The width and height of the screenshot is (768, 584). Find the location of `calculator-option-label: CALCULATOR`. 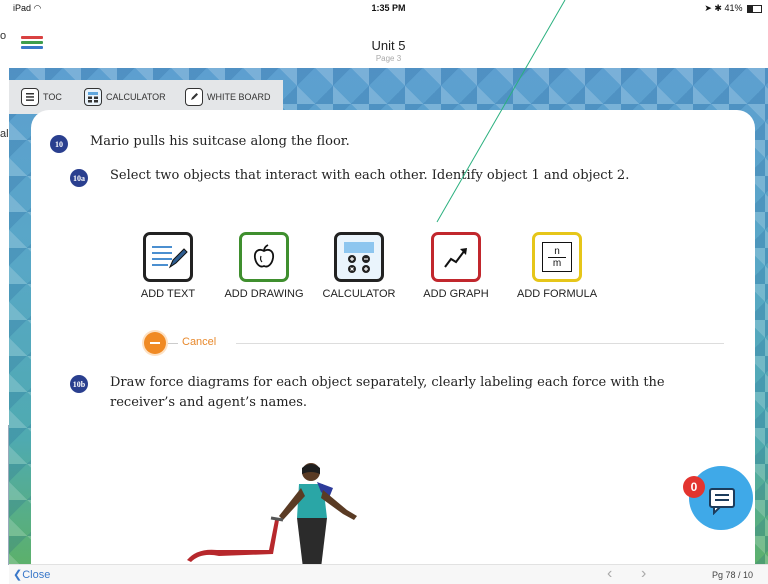

calculator-option-label: CALCULATOR is located at coordinates (359, 294).